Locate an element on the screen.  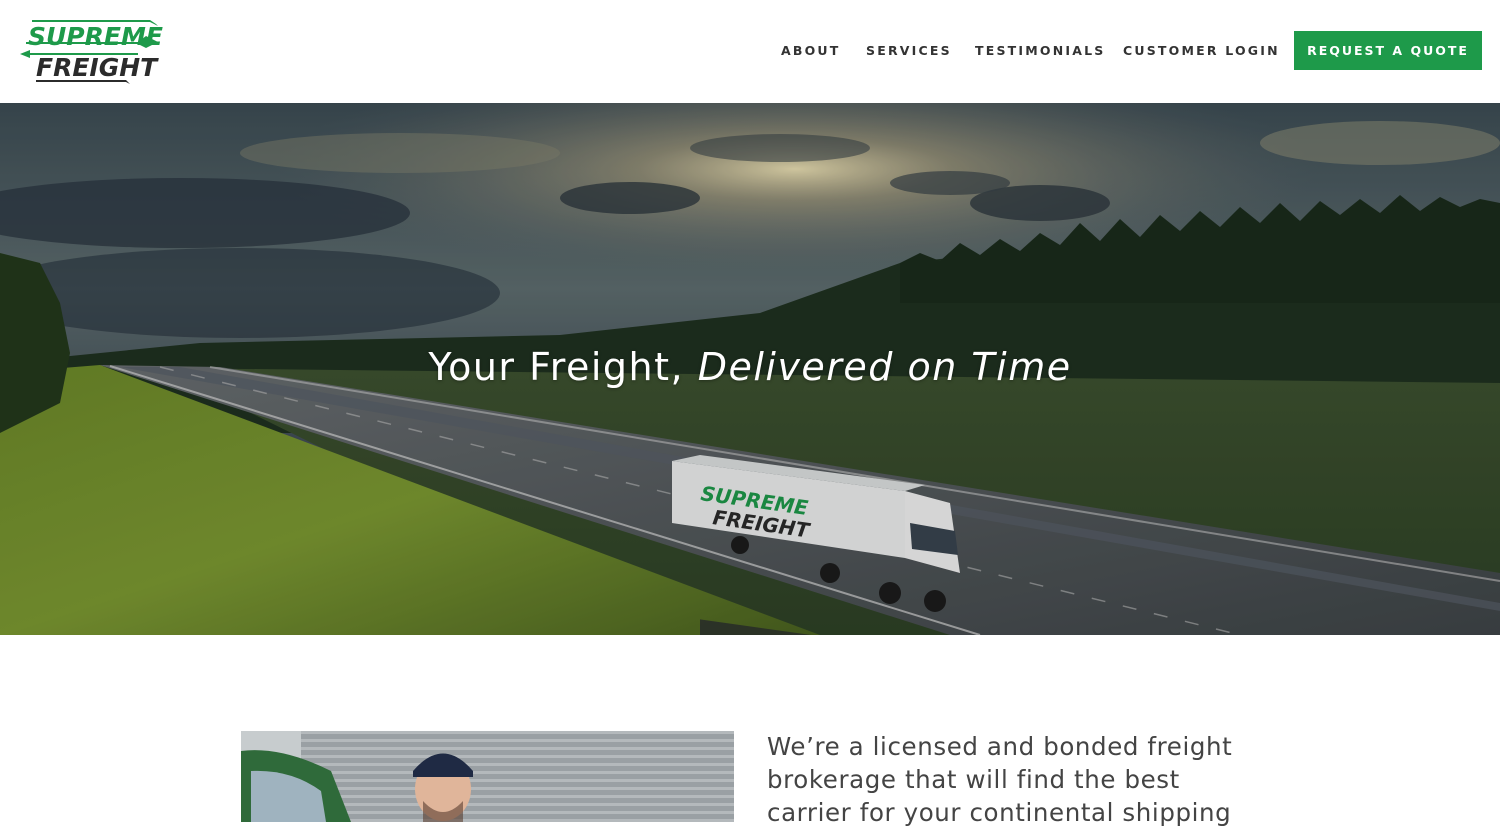
hero-title-italic: Delivered on Time is located at coordinates (884, 367).